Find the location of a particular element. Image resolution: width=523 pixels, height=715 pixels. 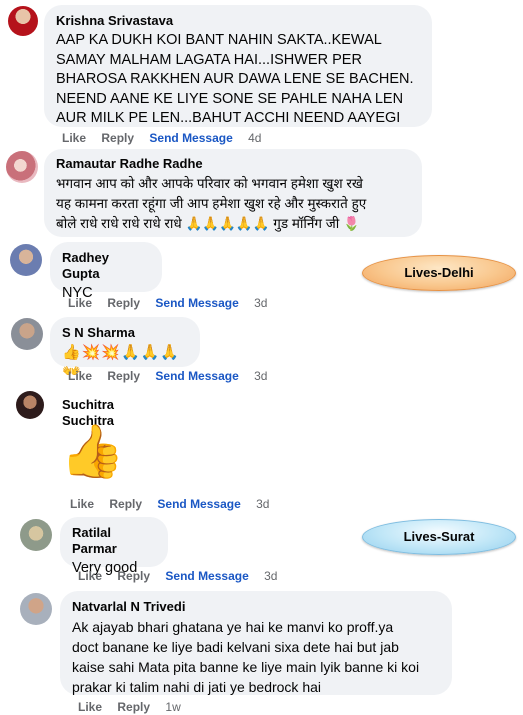

comment-actions: Like Reply 1w is located at coordinates (135, 707).